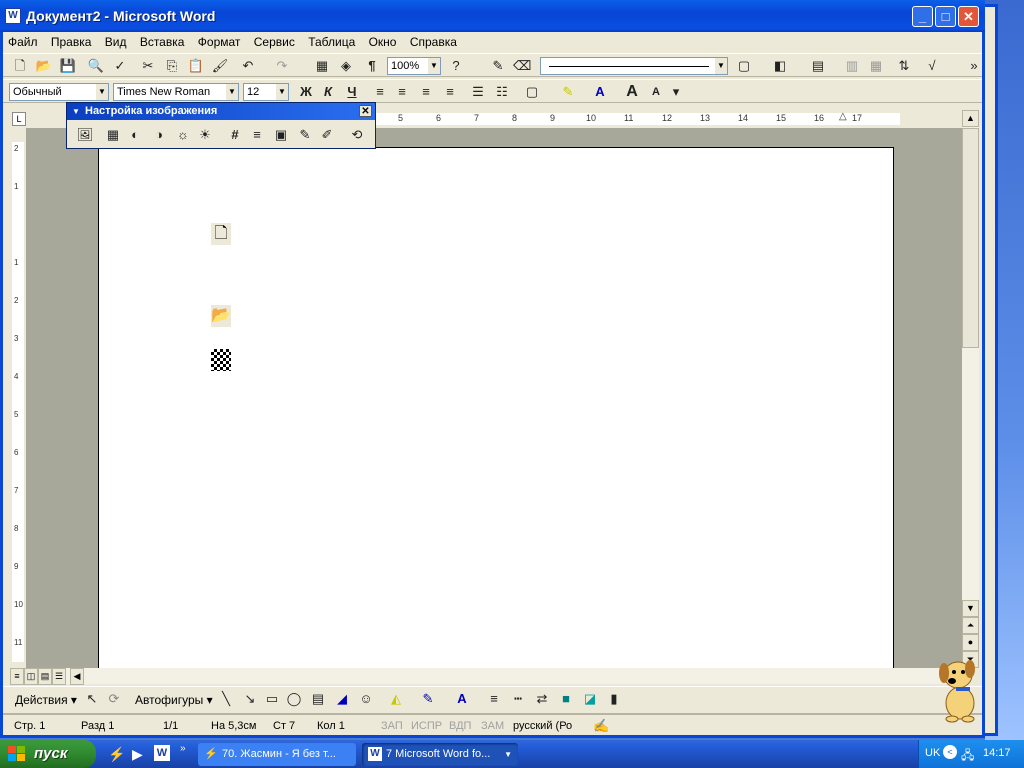 The height and width of the screenshot is (768, 1024). Describe the element at coordinates (23, 40) in the screenshot. I see `menu-file: Файл` at that location.